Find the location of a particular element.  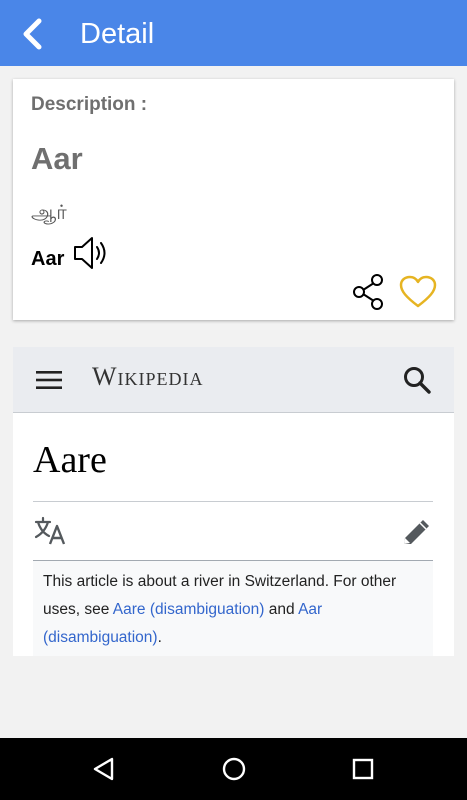

app-bar: Detail is located at coordinates (233, 33).